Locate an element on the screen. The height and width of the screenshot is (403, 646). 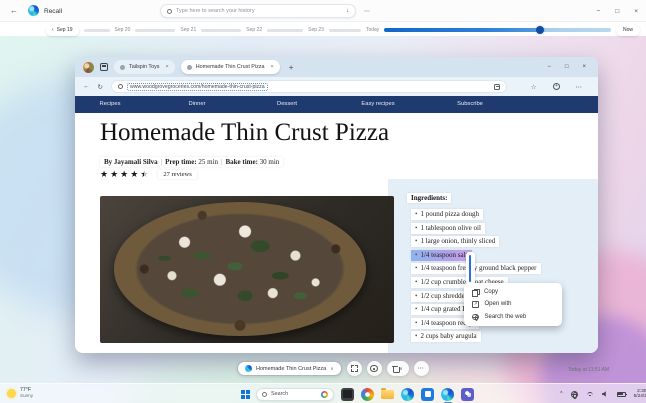
nav-item-dessert: Dessert is located at coordinates (287, 104).